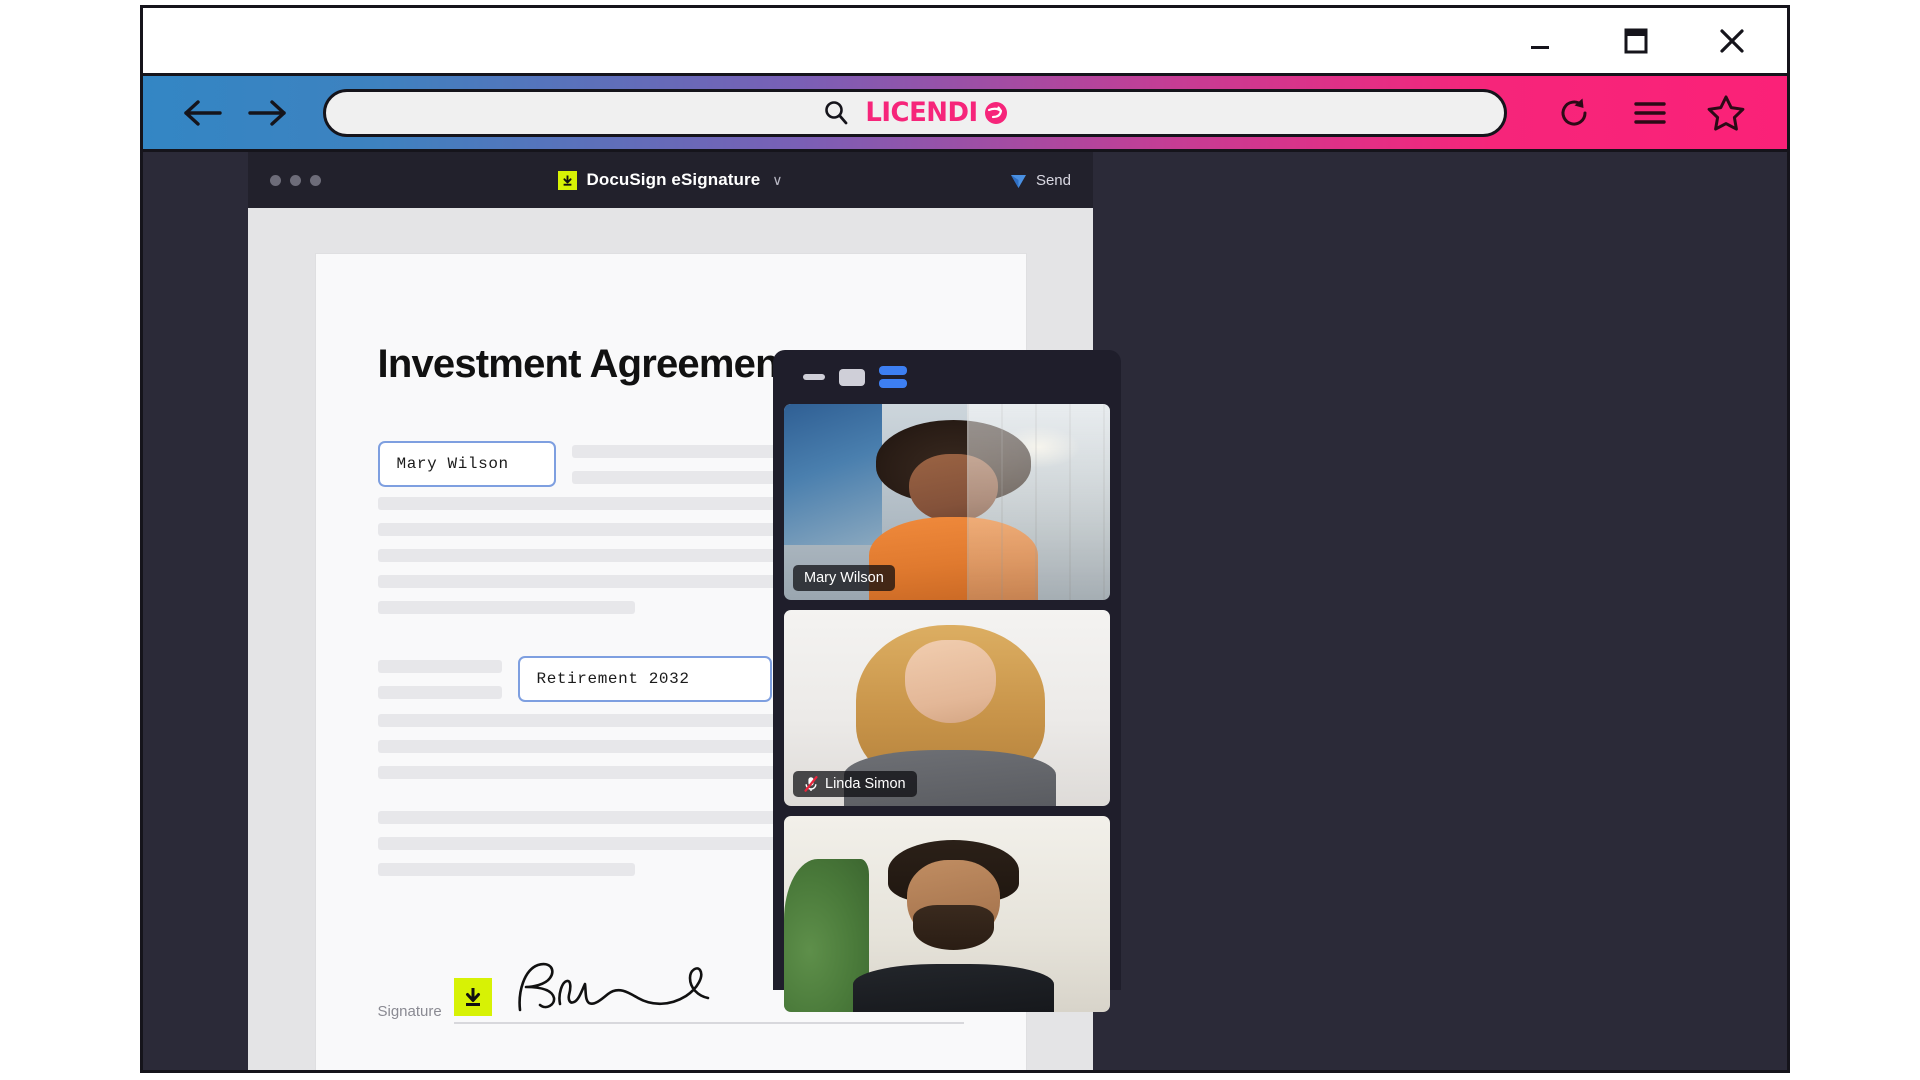 The width and height of the screenshot is (1920, 1080). What do you see at coordinates (953, 987) in the screenshot?
I see `avatar-body` at bounding box center [953, 987].